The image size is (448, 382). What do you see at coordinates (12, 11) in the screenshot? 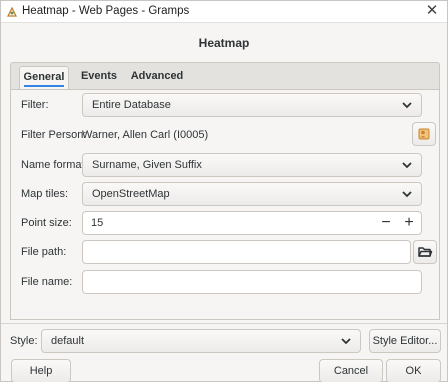
I see `gramps-app-icon` at bounding box center [12, 11].